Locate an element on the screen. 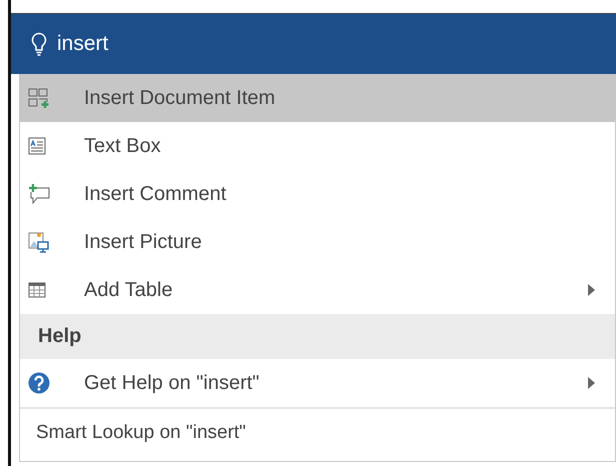  help-icon is located at coordinates (39, 383).